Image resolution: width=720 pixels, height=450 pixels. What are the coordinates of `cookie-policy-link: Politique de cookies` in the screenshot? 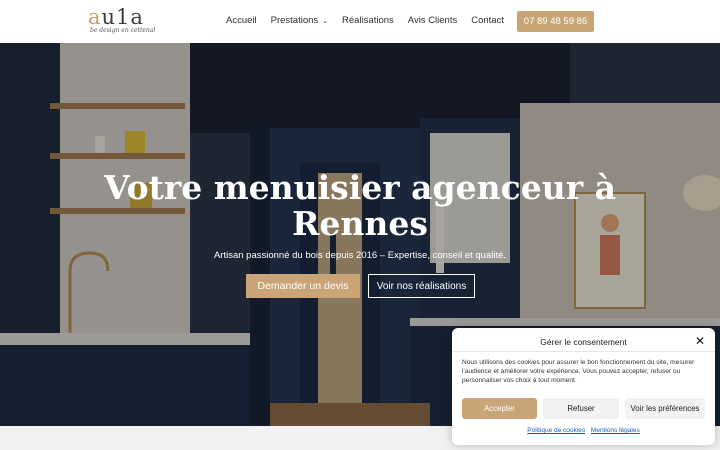 It's located at (556, 430).